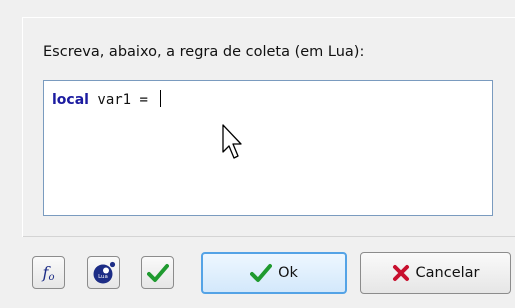 This screenshot has width=515, height=308. What do you see at coordinates (161, 98) in the screenshot?
I see `text-caret` at bounding box center [161, 98].